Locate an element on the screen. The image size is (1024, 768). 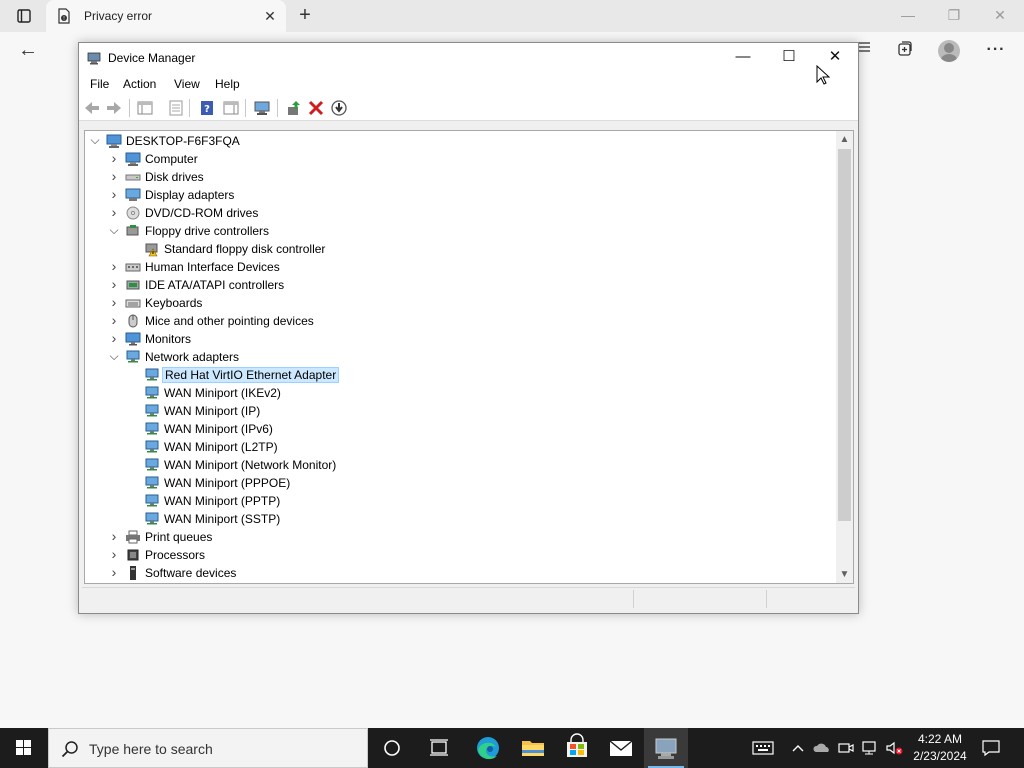
browser-restore-icon: ❐ is located at coordinates (954, 16).